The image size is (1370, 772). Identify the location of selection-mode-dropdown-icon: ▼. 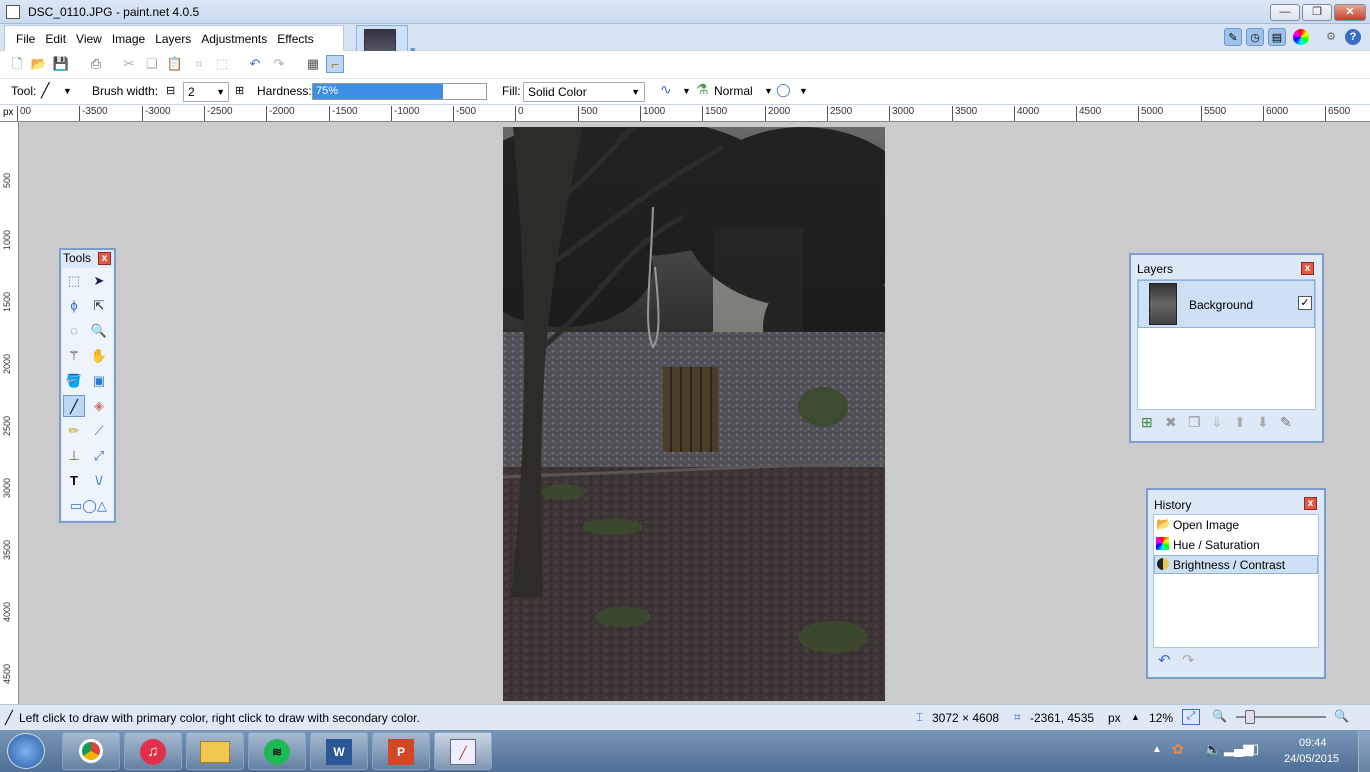
(803, 91).